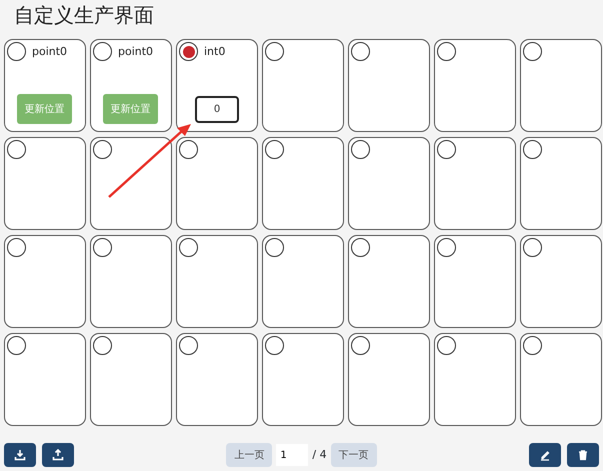 This screenshot has height=471, width=603. I want to click on trash-icon, so click(583, 455).